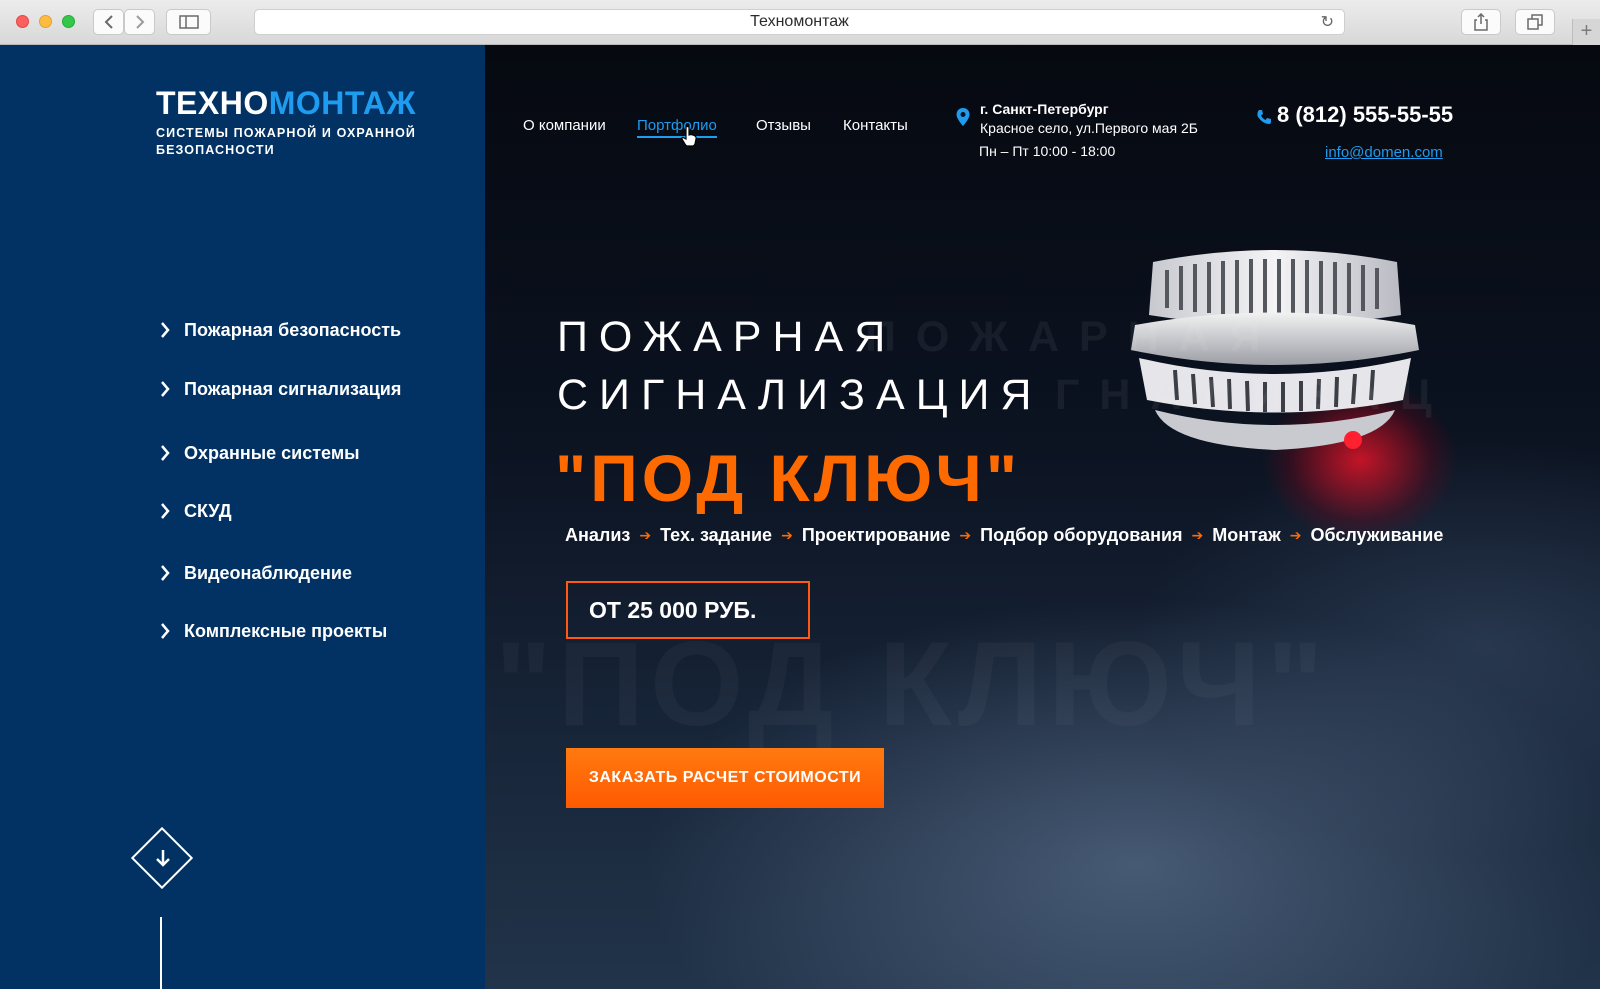 The width and height of the screenshot is (1600, 989). What do you see at coordinates (677, 127) in the screenshot?
I see `nav-item-portfolio: Портфолио` at bounding box center [677, 127].